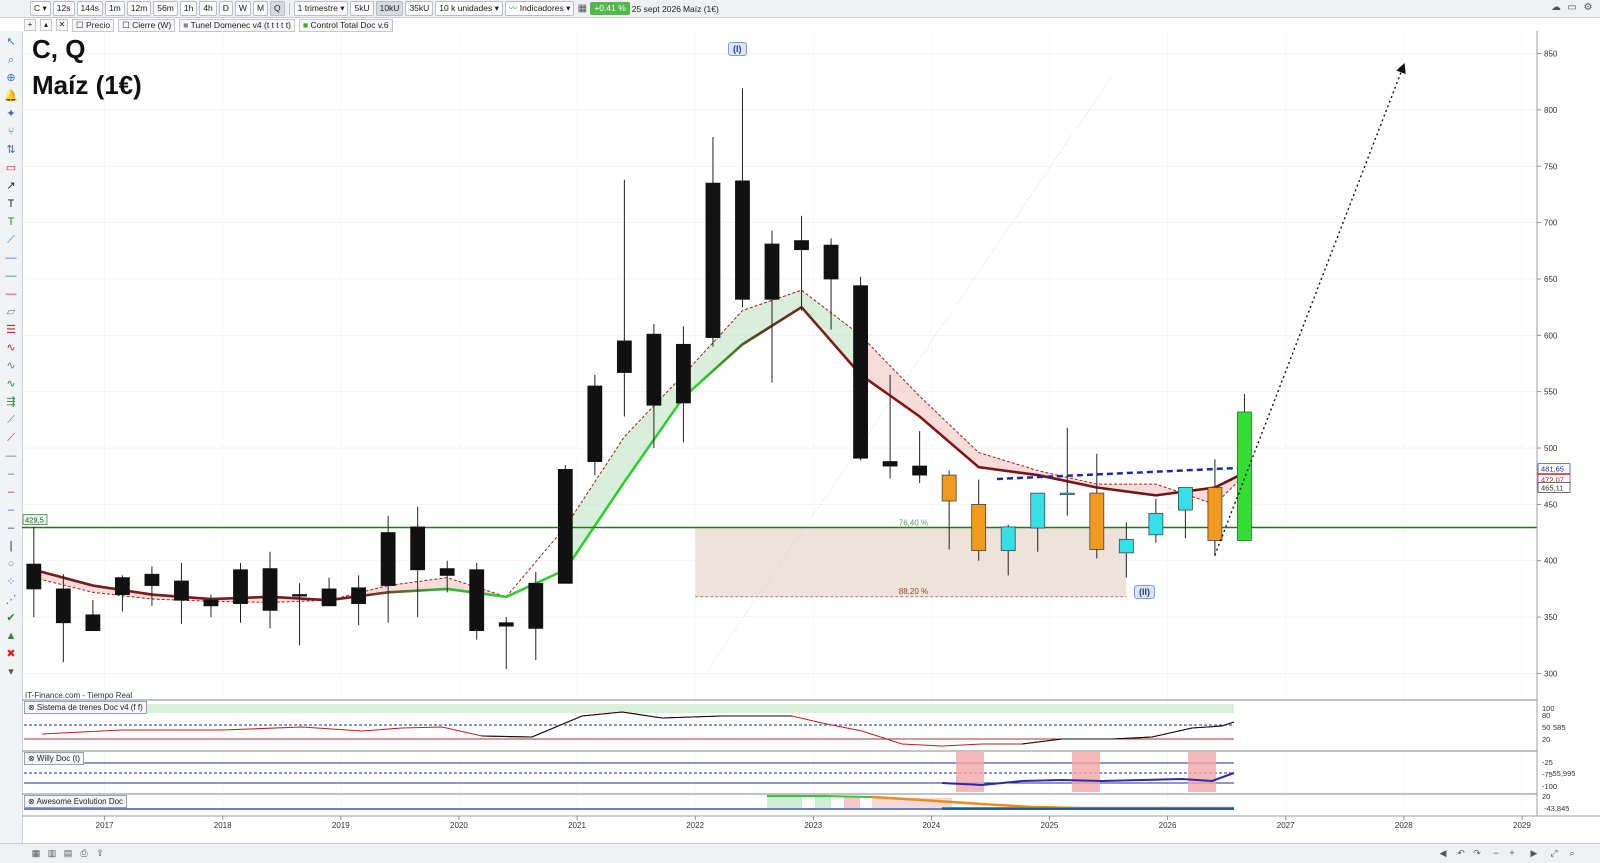 This screenshot has height=863, width=1600. What do you see at coordinates (11, 132) in the screenshot?
I see `fork-icon: ⑂` at bounding box center [11, 132].